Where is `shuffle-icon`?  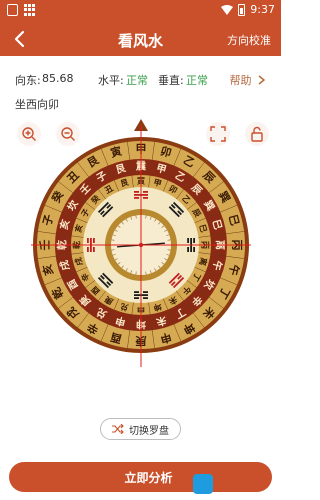
shuffle-icon is located at coordinates (118, 429).